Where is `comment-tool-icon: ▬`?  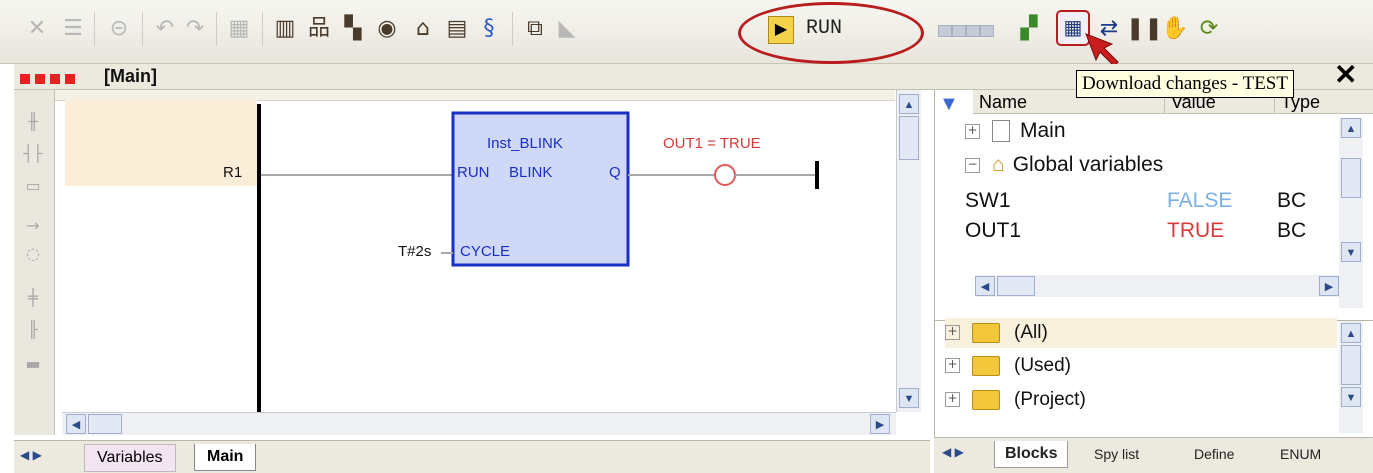 comment-tool-icon: ▬ is located at coordinates (33, 364).